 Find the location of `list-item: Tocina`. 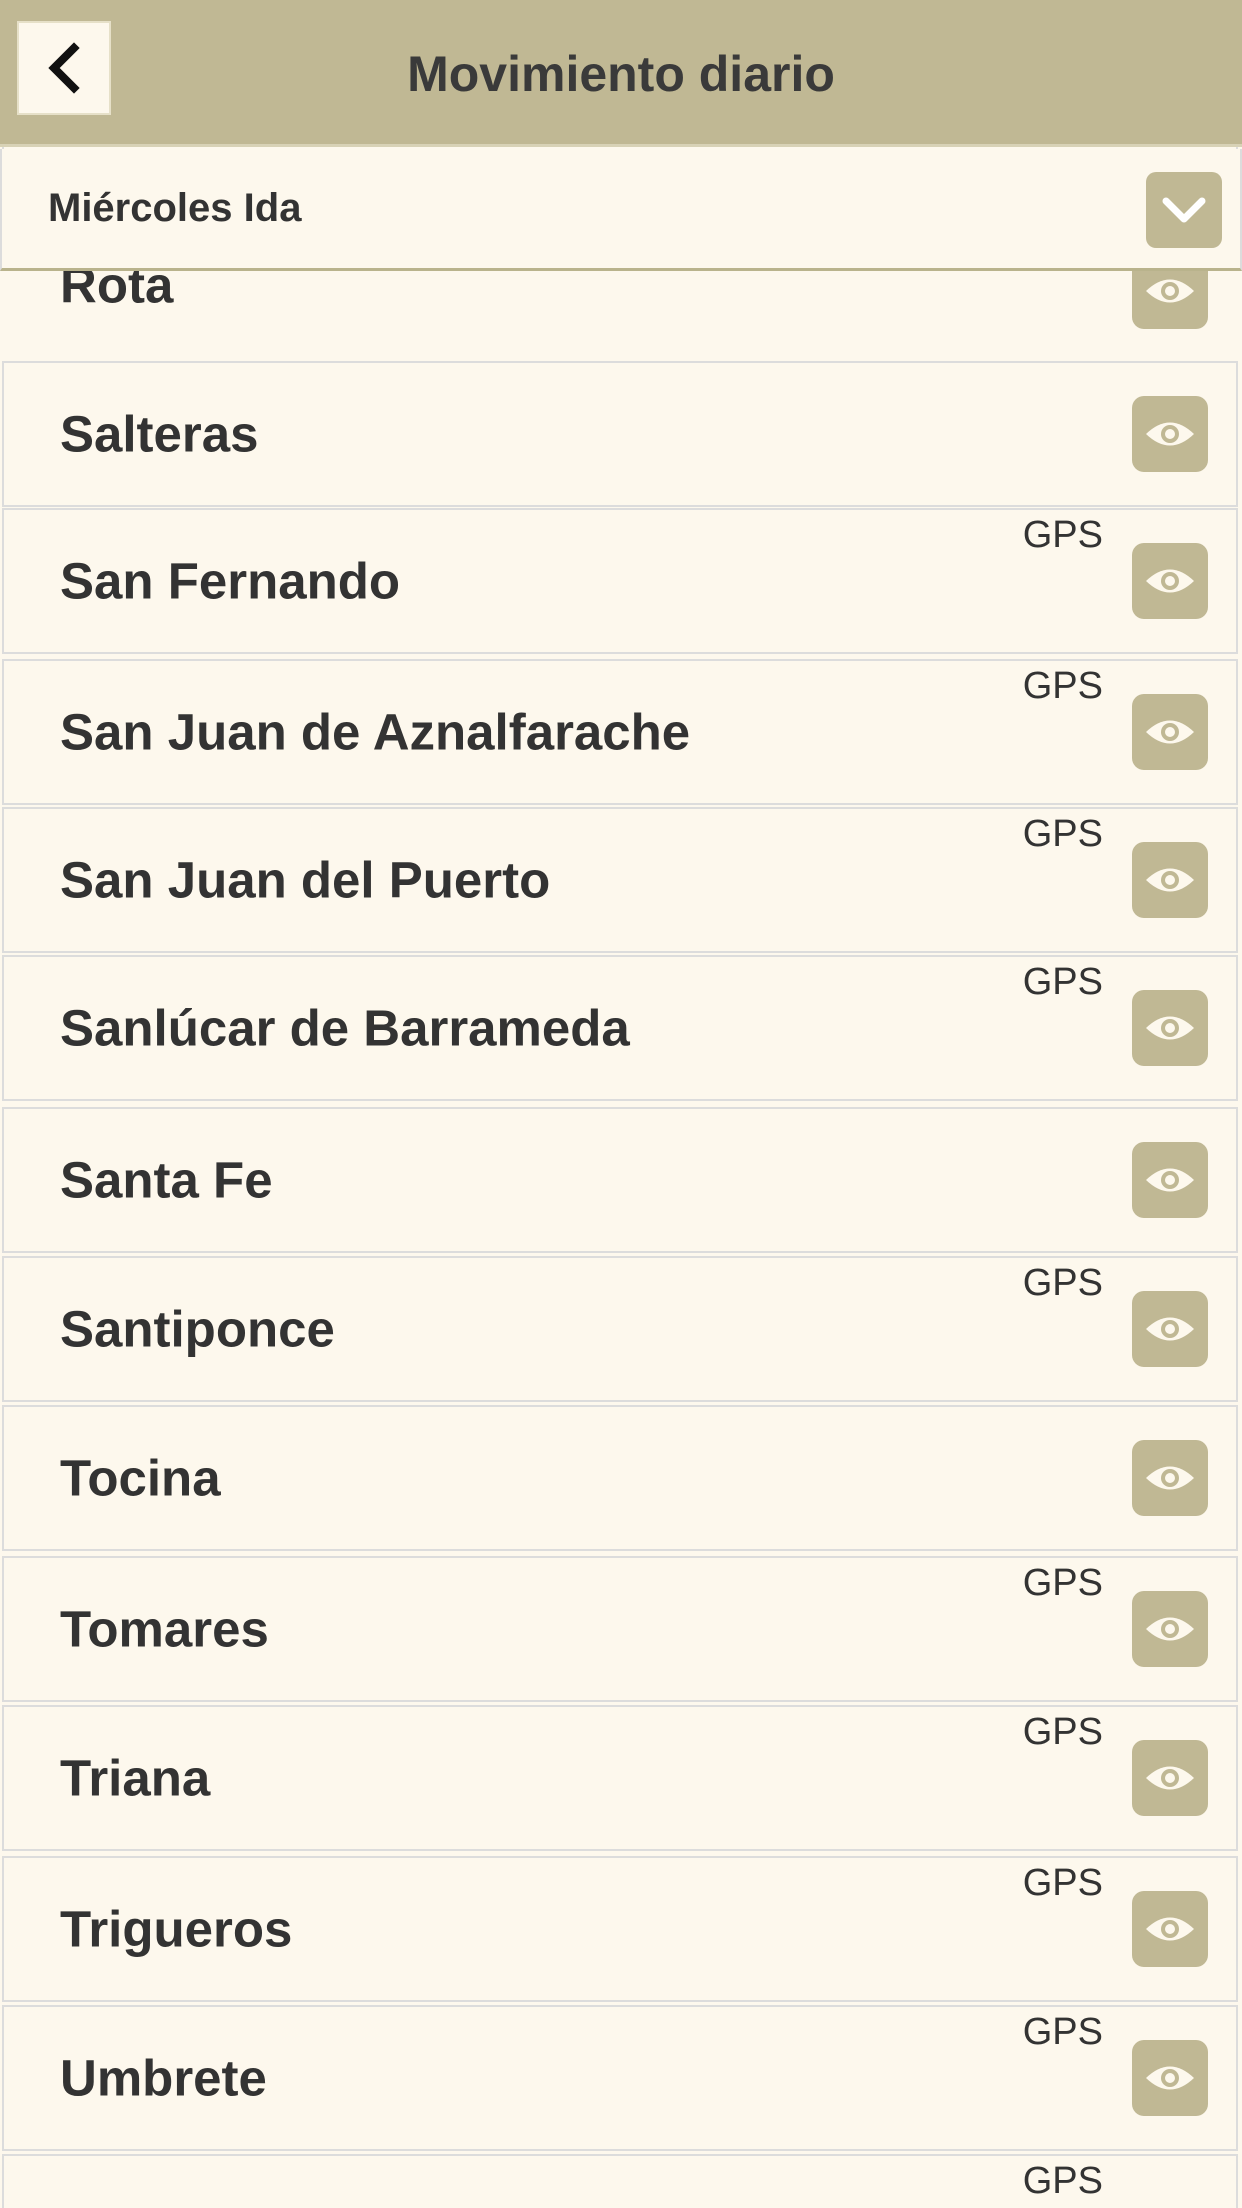

list-item: Tocina is located at coordinates (620, 1478).